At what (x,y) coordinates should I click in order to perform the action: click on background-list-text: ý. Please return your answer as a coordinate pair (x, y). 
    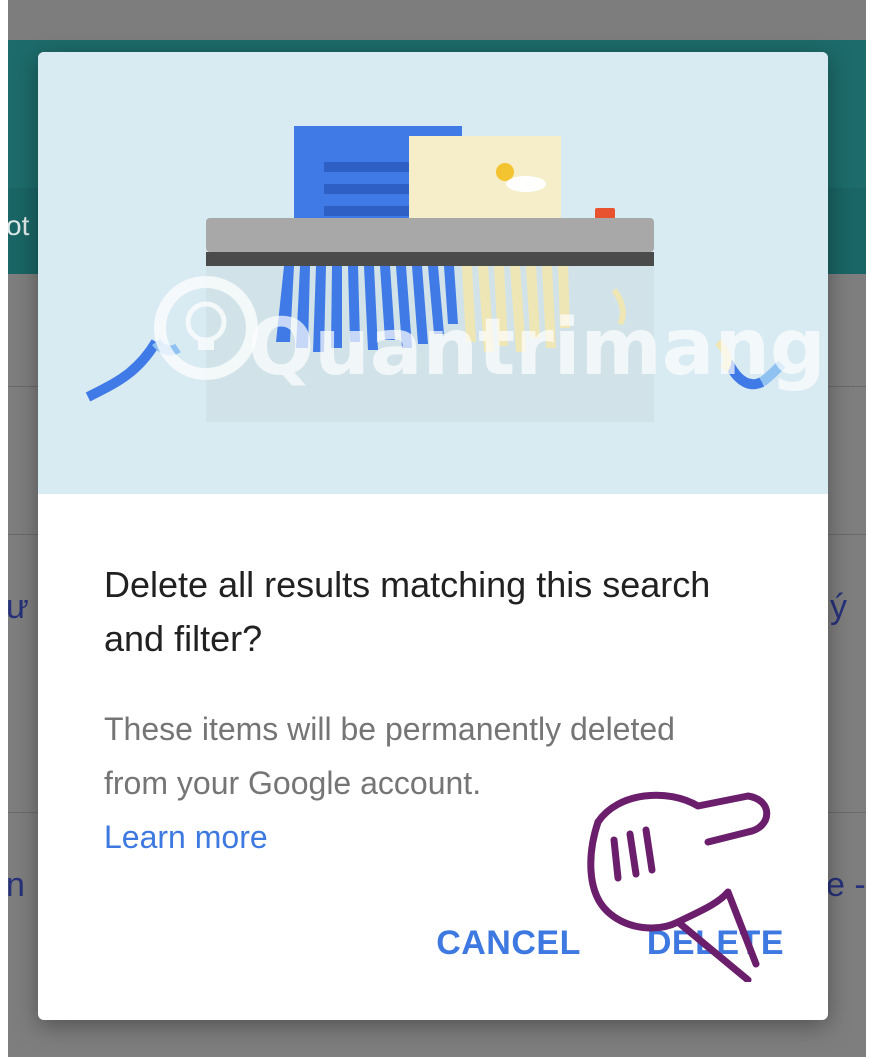
    Looking at the image, I should click on (838, 607).